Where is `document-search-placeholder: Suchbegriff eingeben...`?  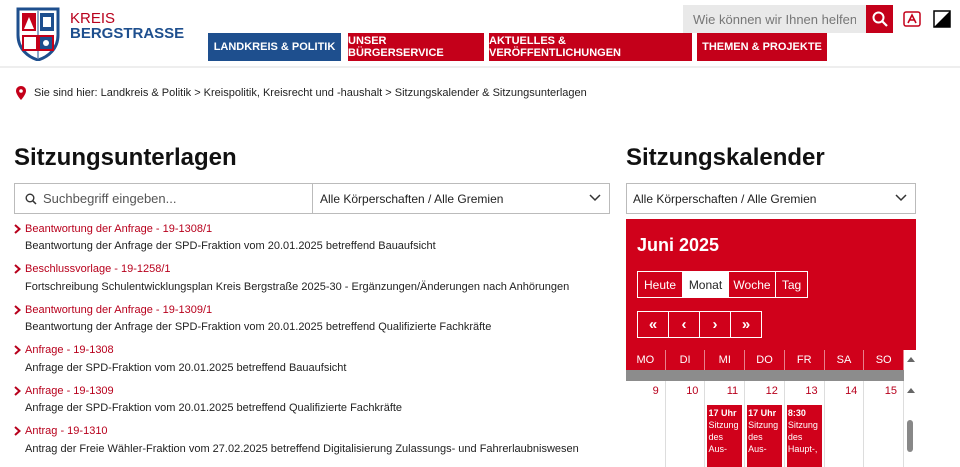 document-search-placeholder: Suchbegriff eingeben... is located at coordinates (110, 198).